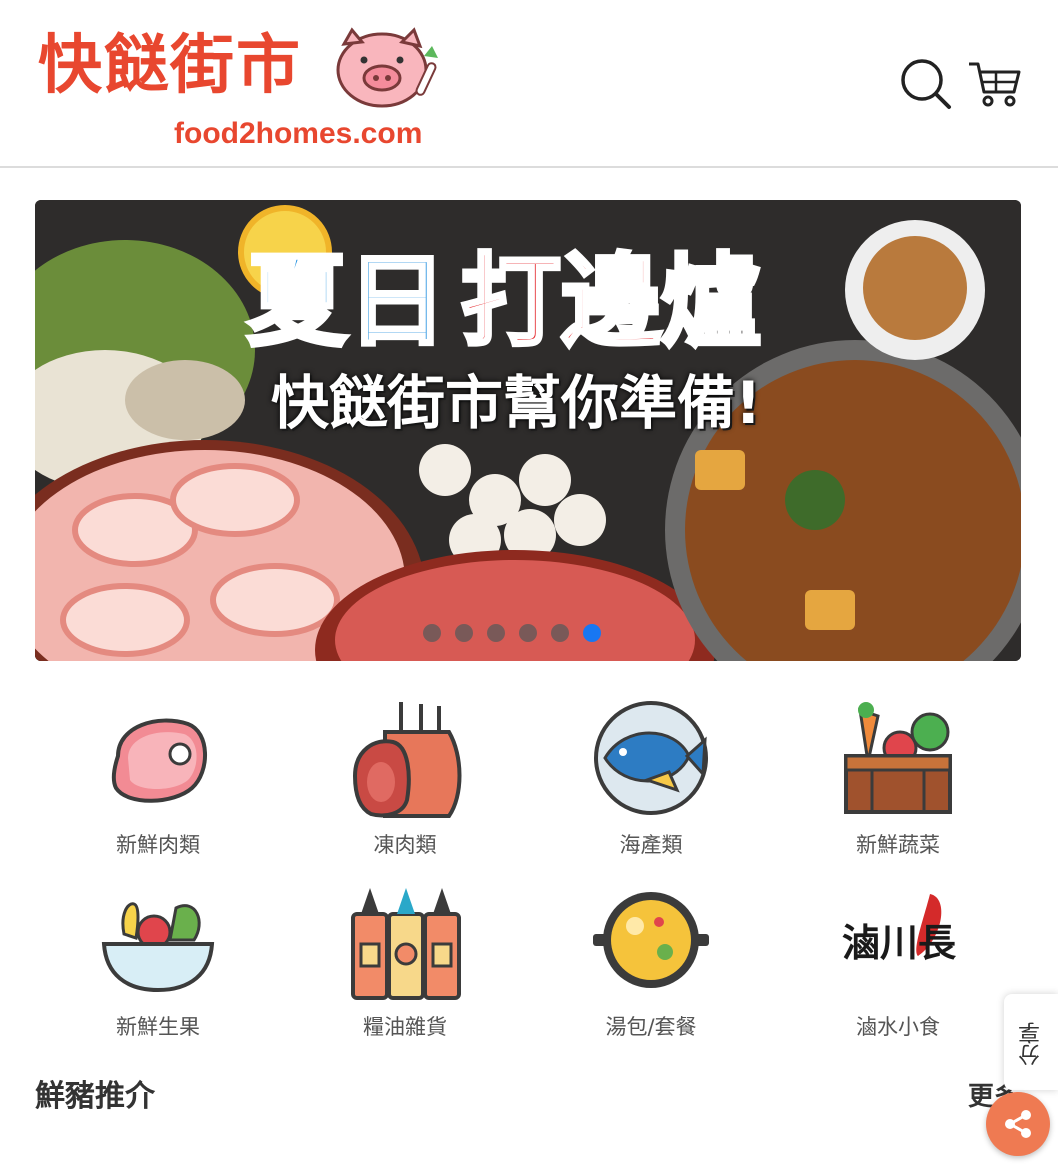  What do you see at coordinates (387, 67) in the screenshot?
I see `pig-mascot-icon` at bounding box center [387, 67].